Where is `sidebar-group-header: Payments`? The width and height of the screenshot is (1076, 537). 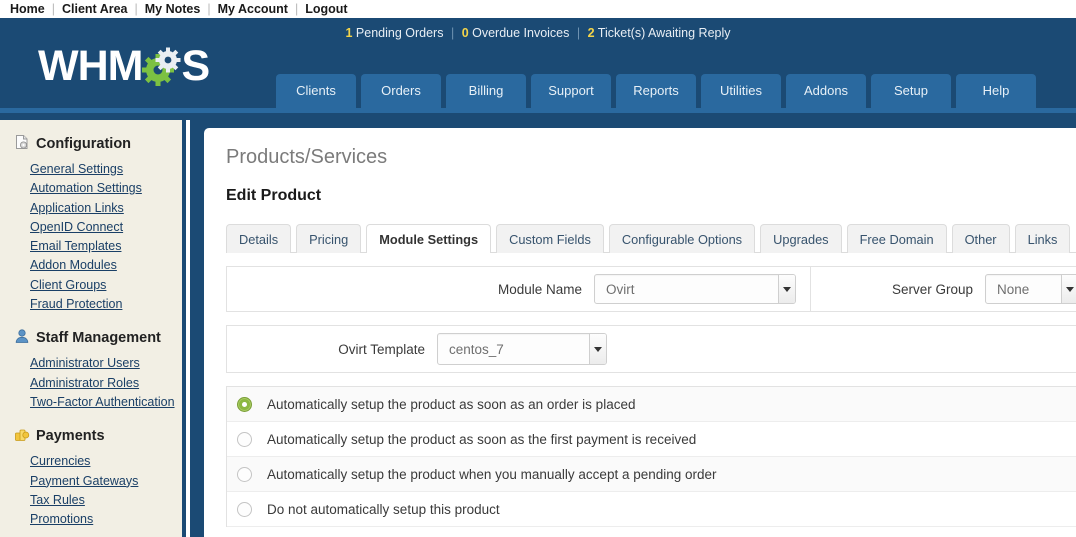
sidebar-group-header: Payments is located at coordinates (98, 436).